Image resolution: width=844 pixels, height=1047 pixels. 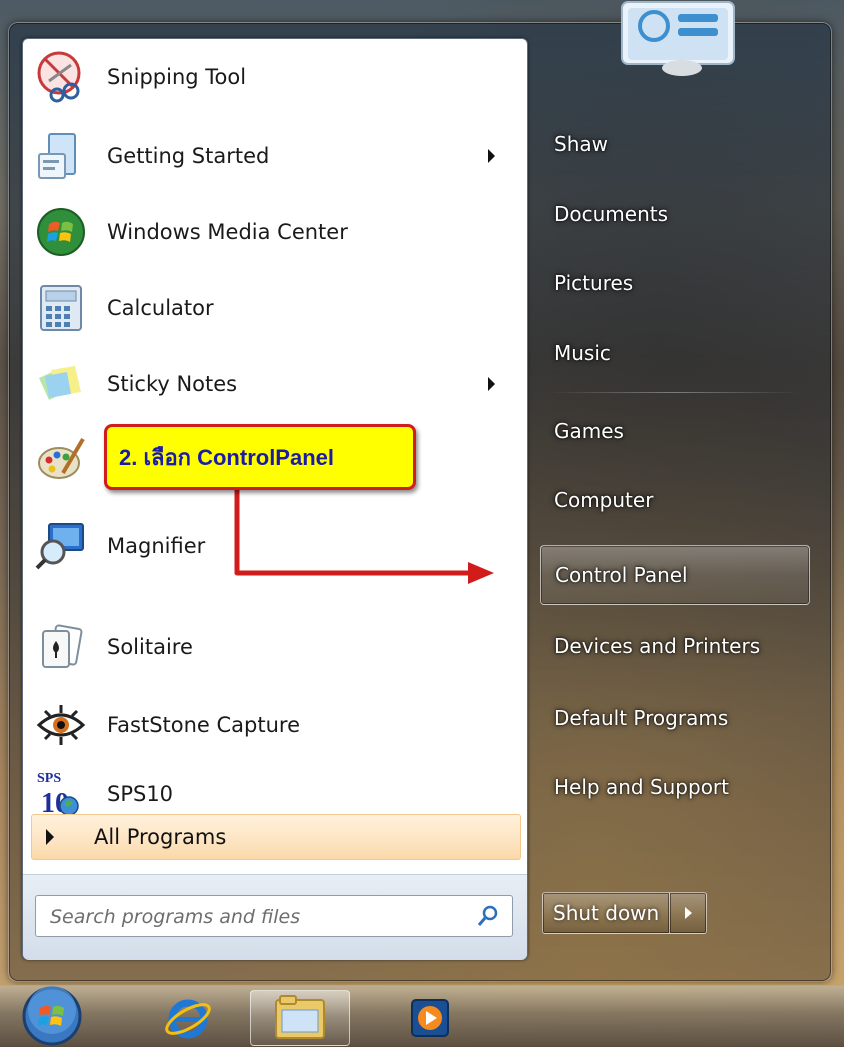 I want to click on annotation-text: 2. เลือก ControlPanel, so click(x=227, y=457).